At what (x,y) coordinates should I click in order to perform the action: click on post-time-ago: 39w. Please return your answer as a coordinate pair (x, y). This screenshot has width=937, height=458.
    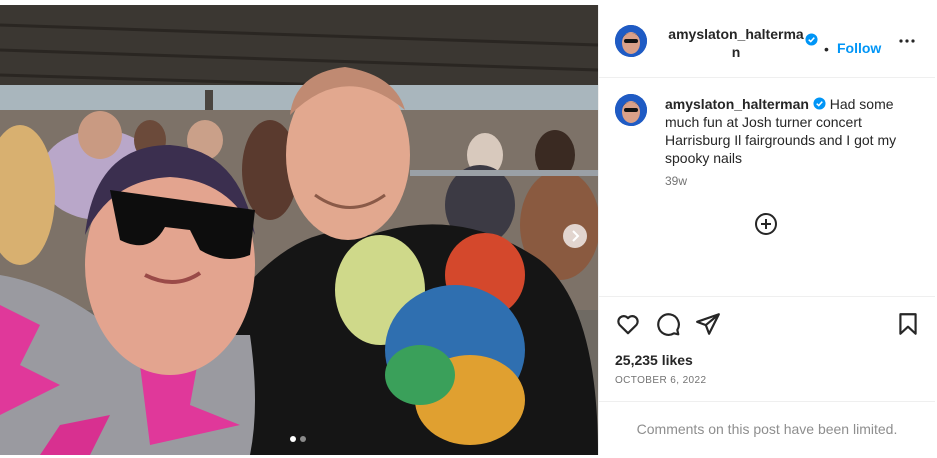
    Looking at the image, I should click on (676, 181).